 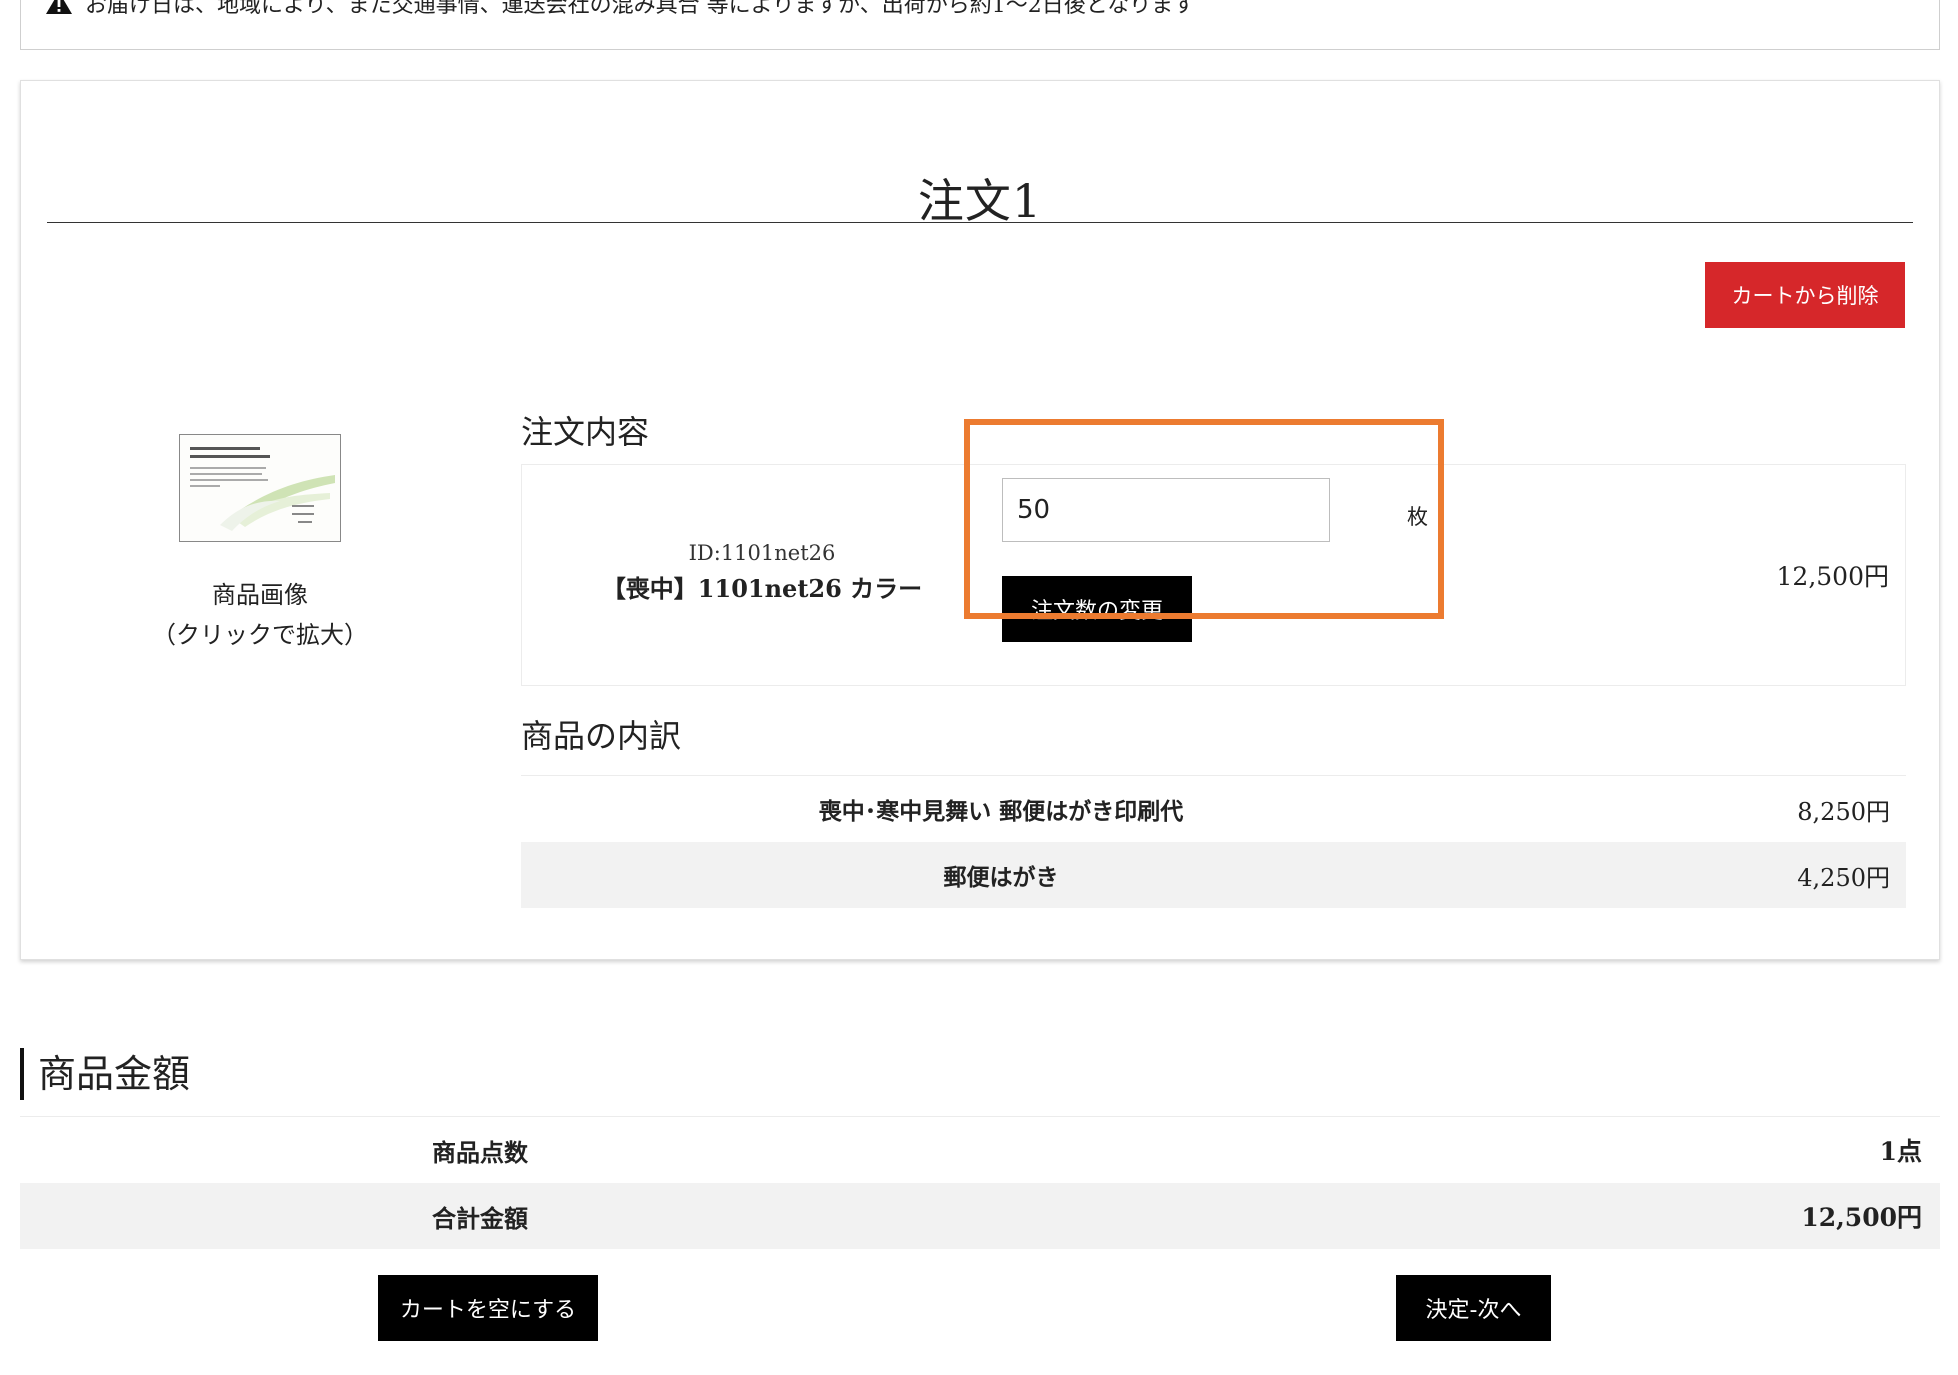 I want to click on product-thumbnail, so click(x=260, y=488).